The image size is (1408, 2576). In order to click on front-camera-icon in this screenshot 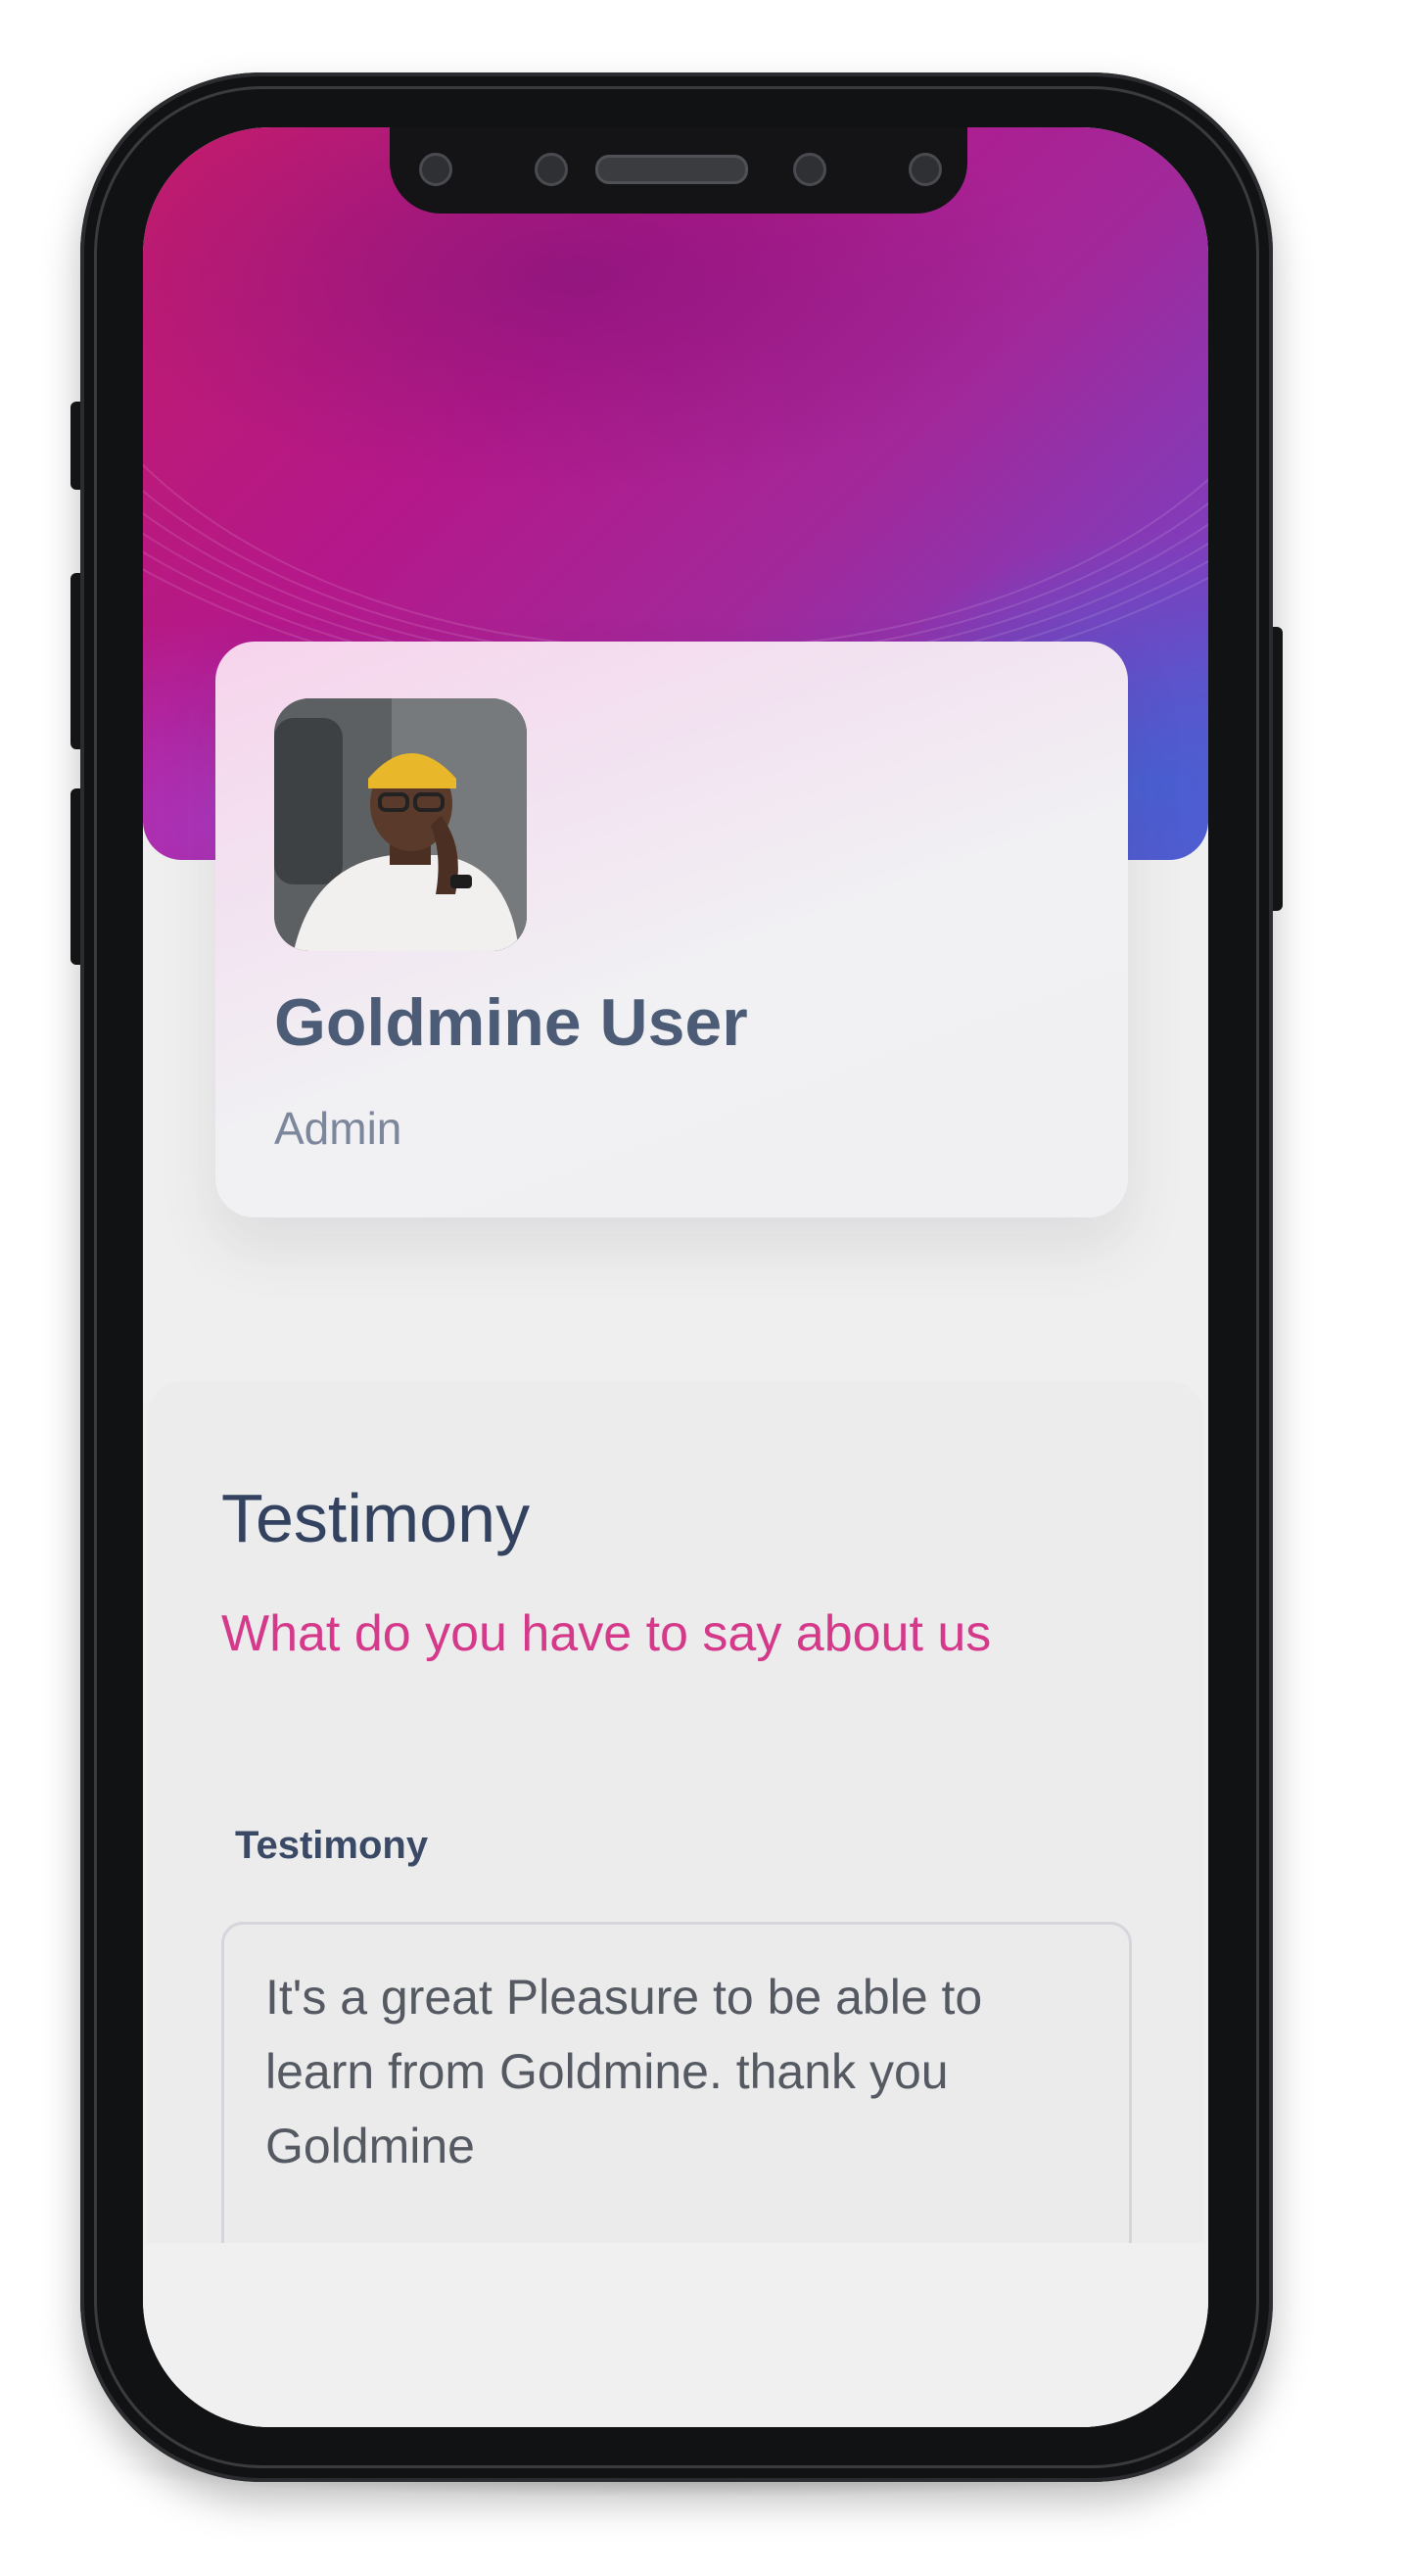, I will do `click(551, 169)`.